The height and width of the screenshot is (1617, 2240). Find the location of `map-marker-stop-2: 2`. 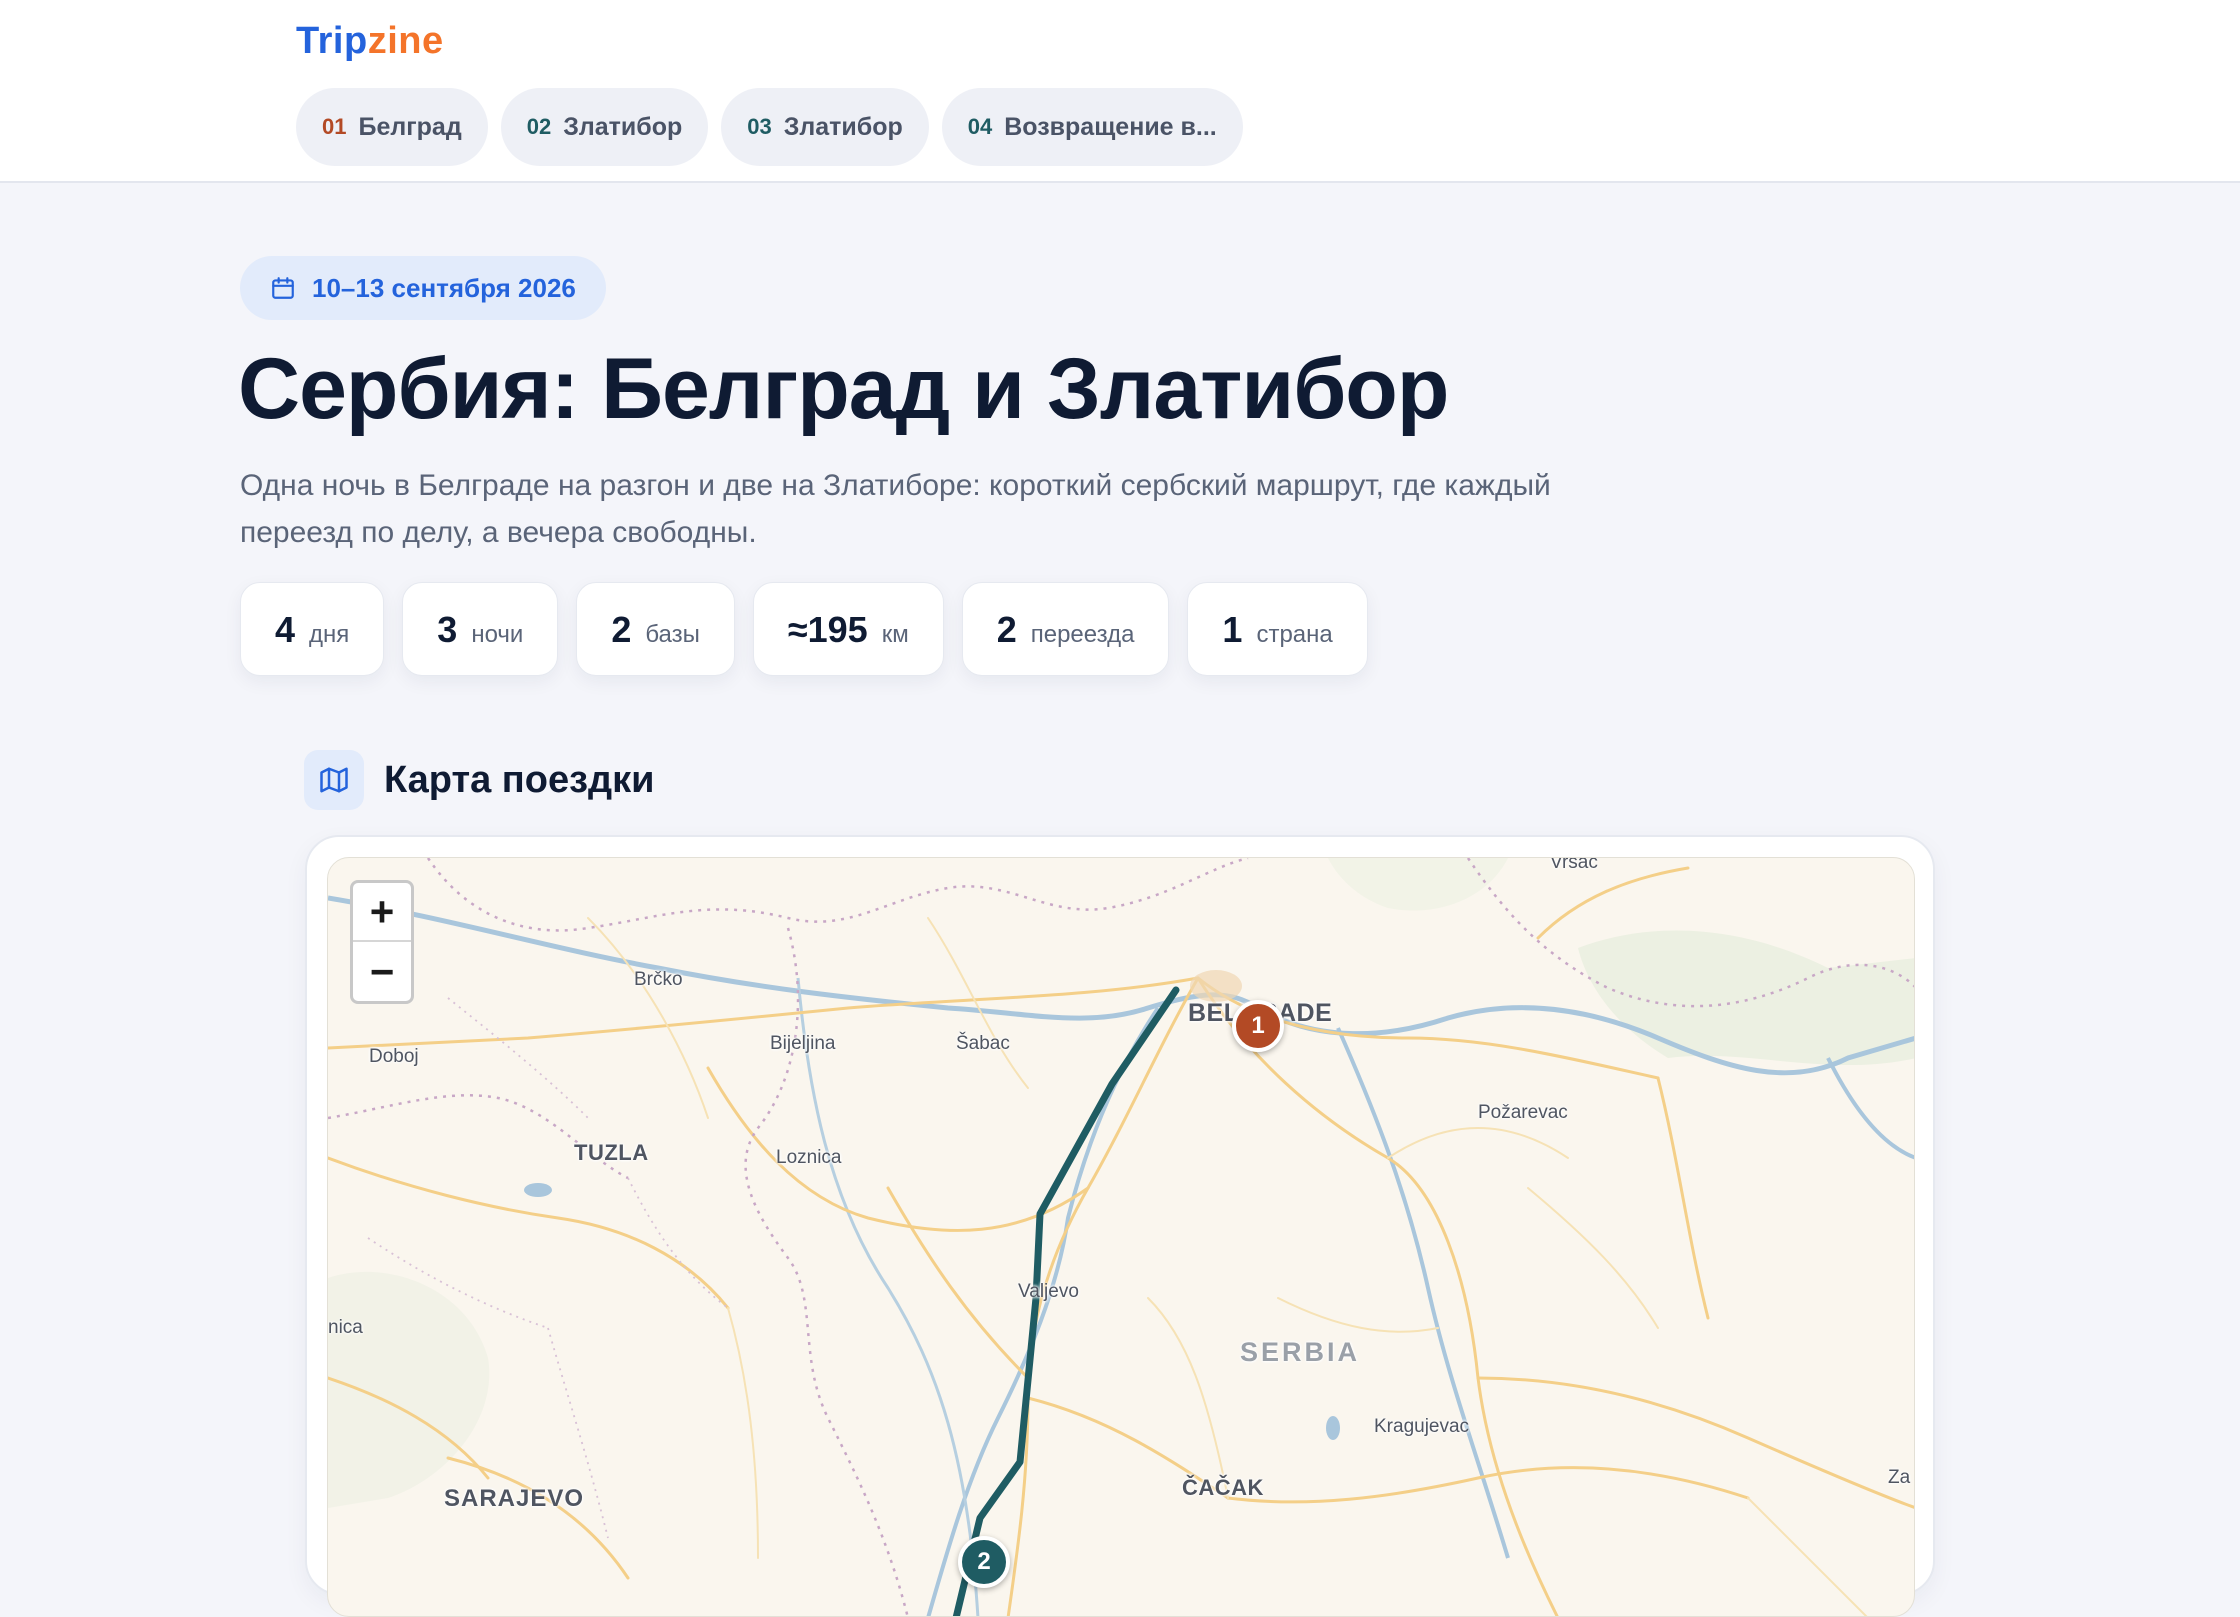

map-marker-stop-2: 2 is located at coordinates (984, 1562).